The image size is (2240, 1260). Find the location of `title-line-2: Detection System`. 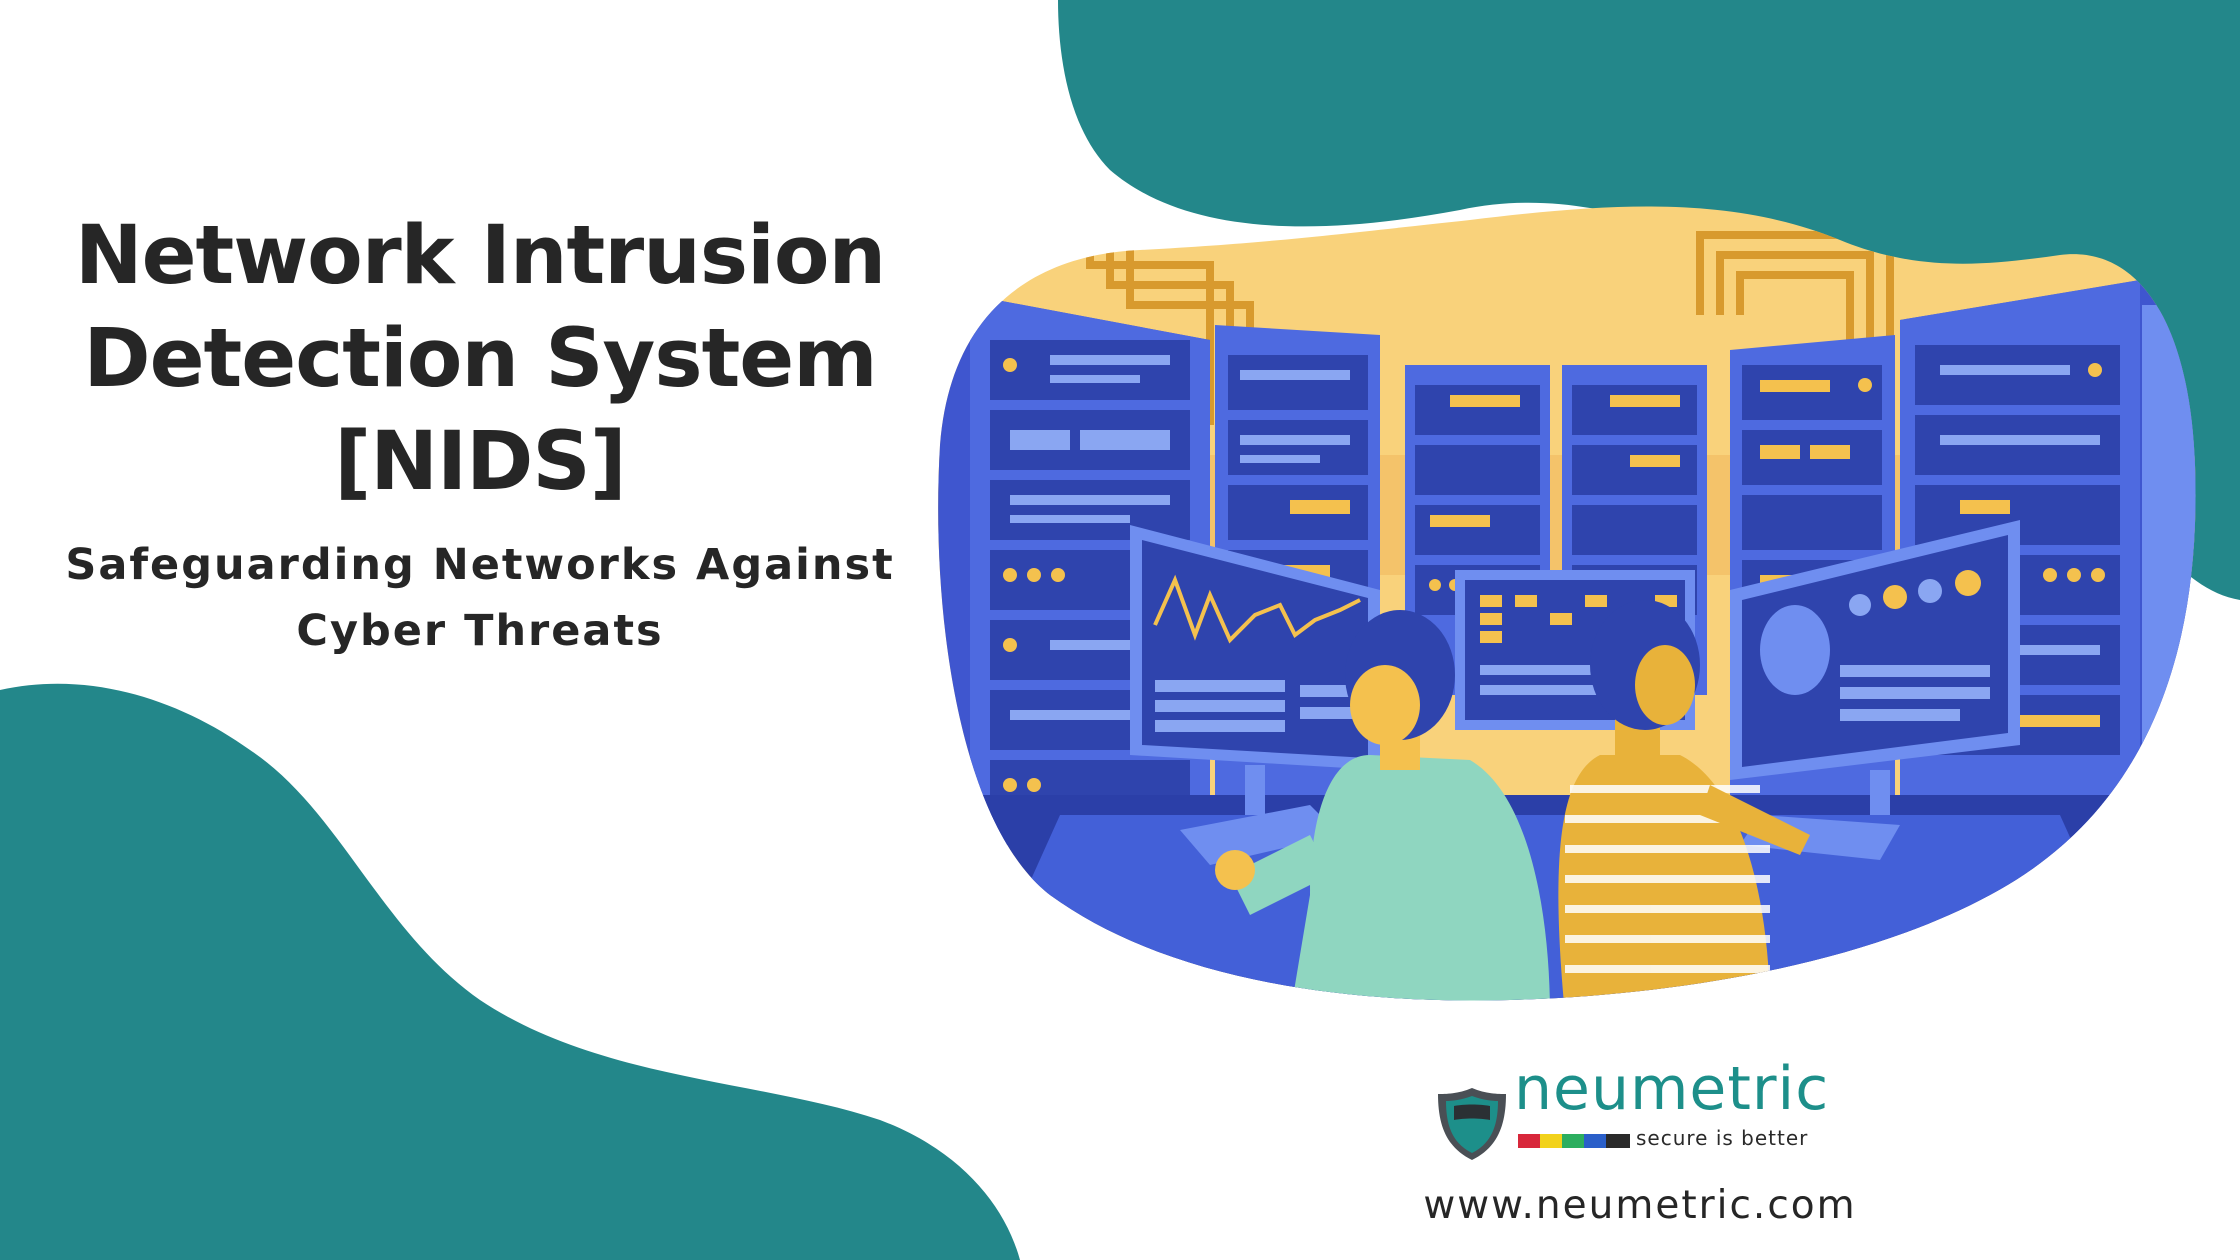

title-line-2: Detection System is located at coordinates (480, 359).